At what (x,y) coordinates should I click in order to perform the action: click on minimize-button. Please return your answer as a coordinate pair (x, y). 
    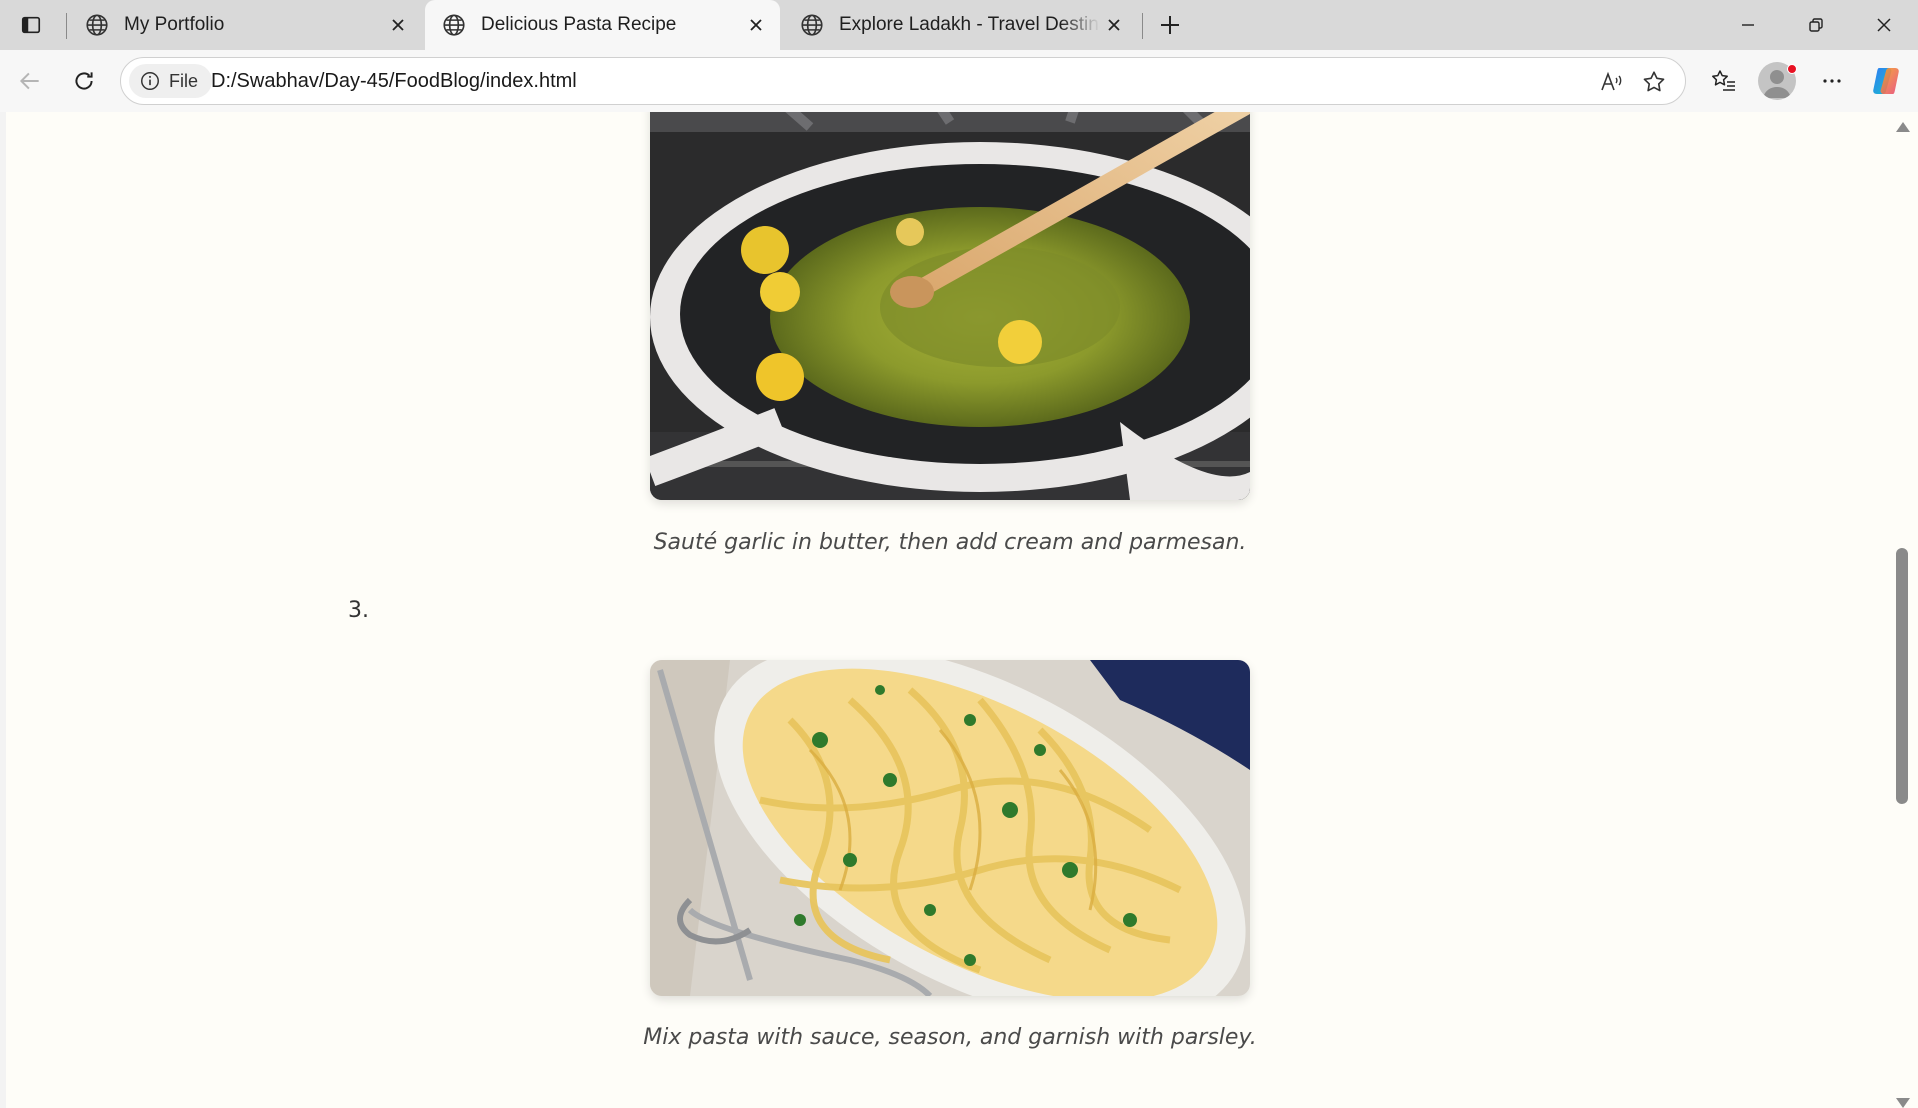
    Looking at the image, I should click on (1748, 25).